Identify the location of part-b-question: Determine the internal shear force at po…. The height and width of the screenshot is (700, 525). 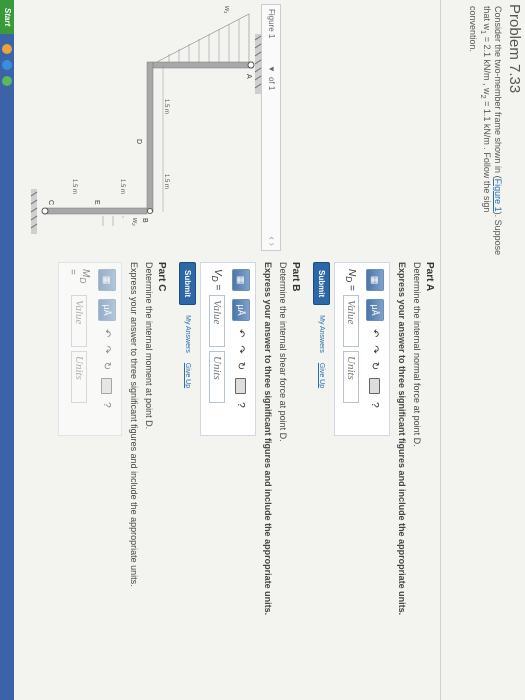
(283, 352).